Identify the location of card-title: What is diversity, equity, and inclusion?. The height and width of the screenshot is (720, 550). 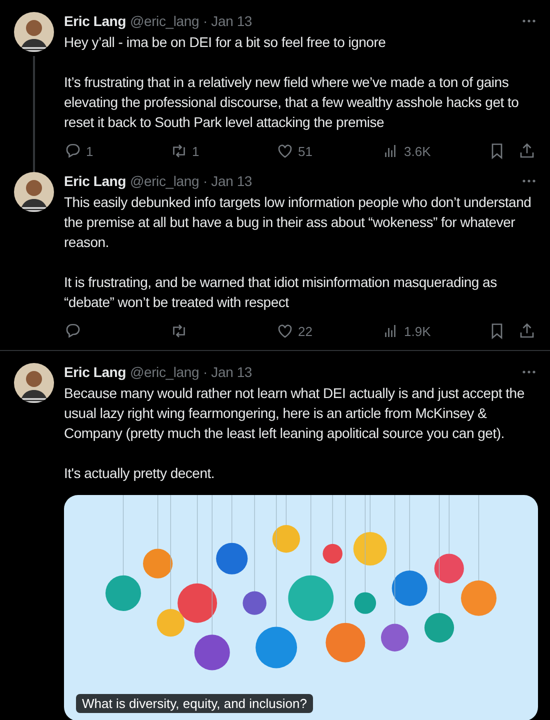
(194, 703).